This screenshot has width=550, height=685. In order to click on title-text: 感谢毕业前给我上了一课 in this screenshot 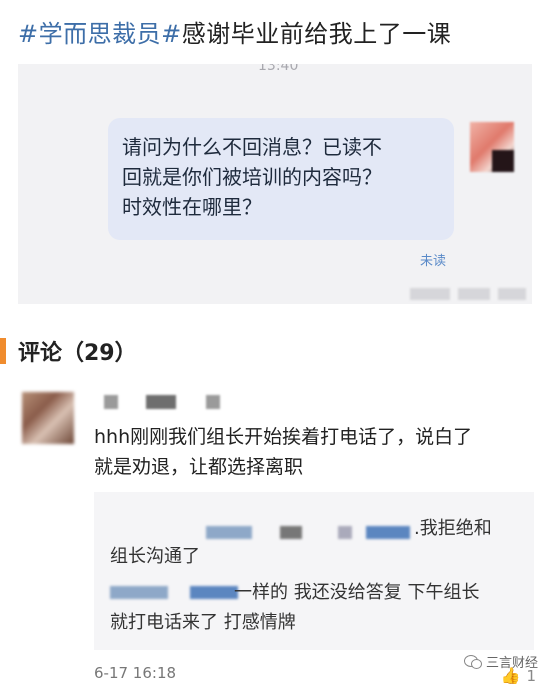, I will do `click(316, 34)`.